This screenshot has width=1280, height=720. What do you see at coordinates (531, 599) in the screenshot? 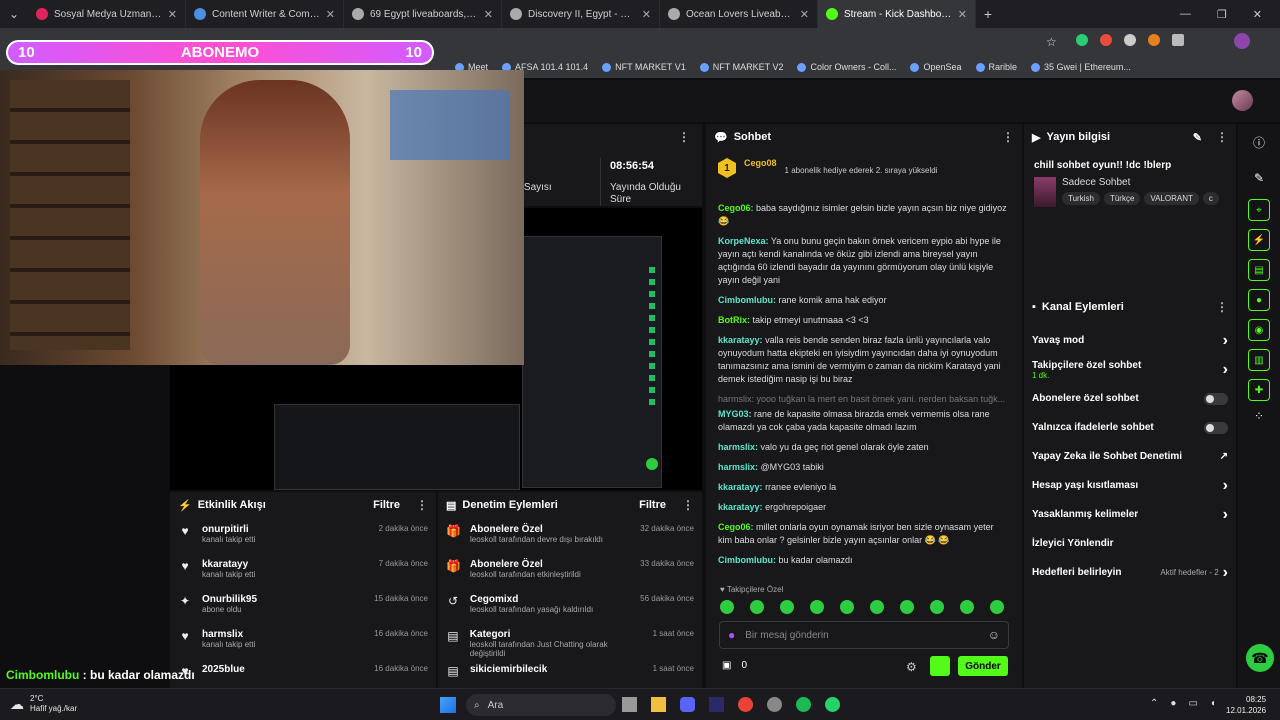
I see `event-name: Cegomixd` at bounding box center [531, 599].